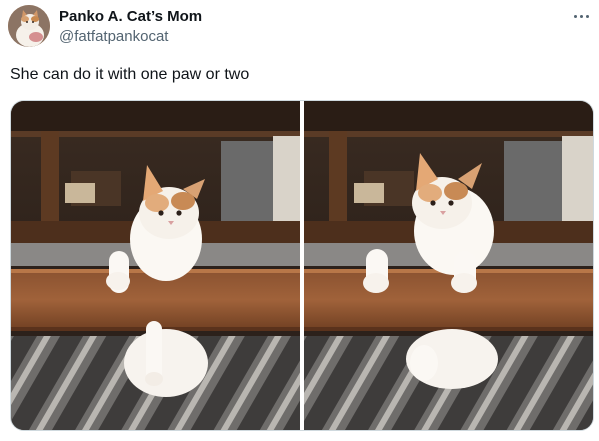 The width and height of the screenshot is (599, 441). What do you see at coordinates (130, 74) in the screenshot?
I see `tweet-text: She can do it with one paw or two` at bounding box center [130, 74].